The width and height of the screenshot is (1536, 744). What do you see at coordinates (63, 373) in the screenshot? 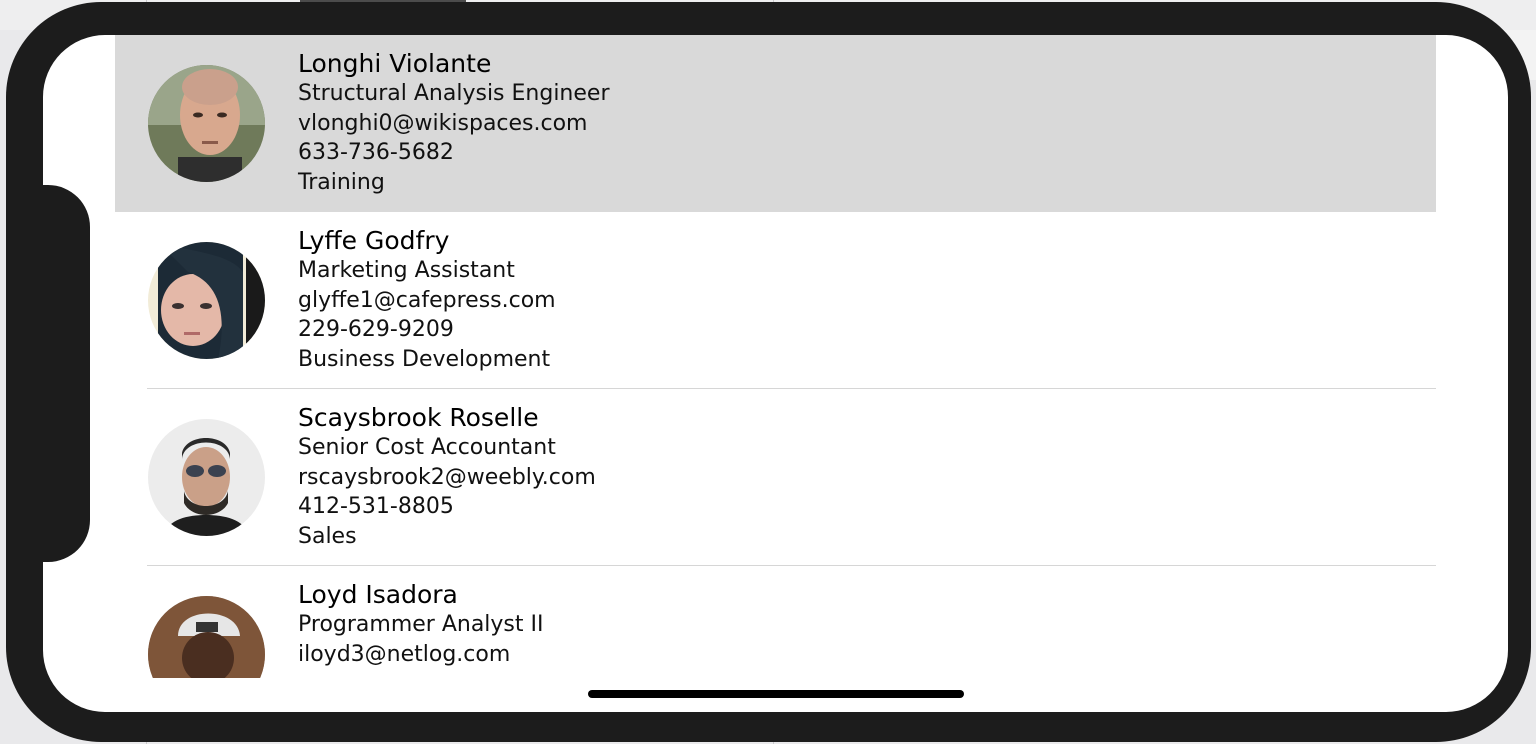
I see `device-notch` at bounding box center [63, 373].